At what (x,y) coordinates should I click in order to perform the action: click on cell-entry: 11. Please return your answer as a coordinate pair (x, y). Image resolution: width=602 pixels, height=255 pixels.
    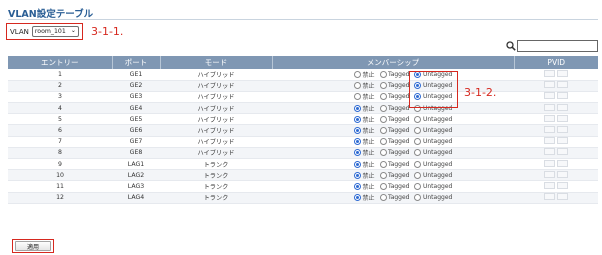
    Looking at the image, I should click on (60, 186).